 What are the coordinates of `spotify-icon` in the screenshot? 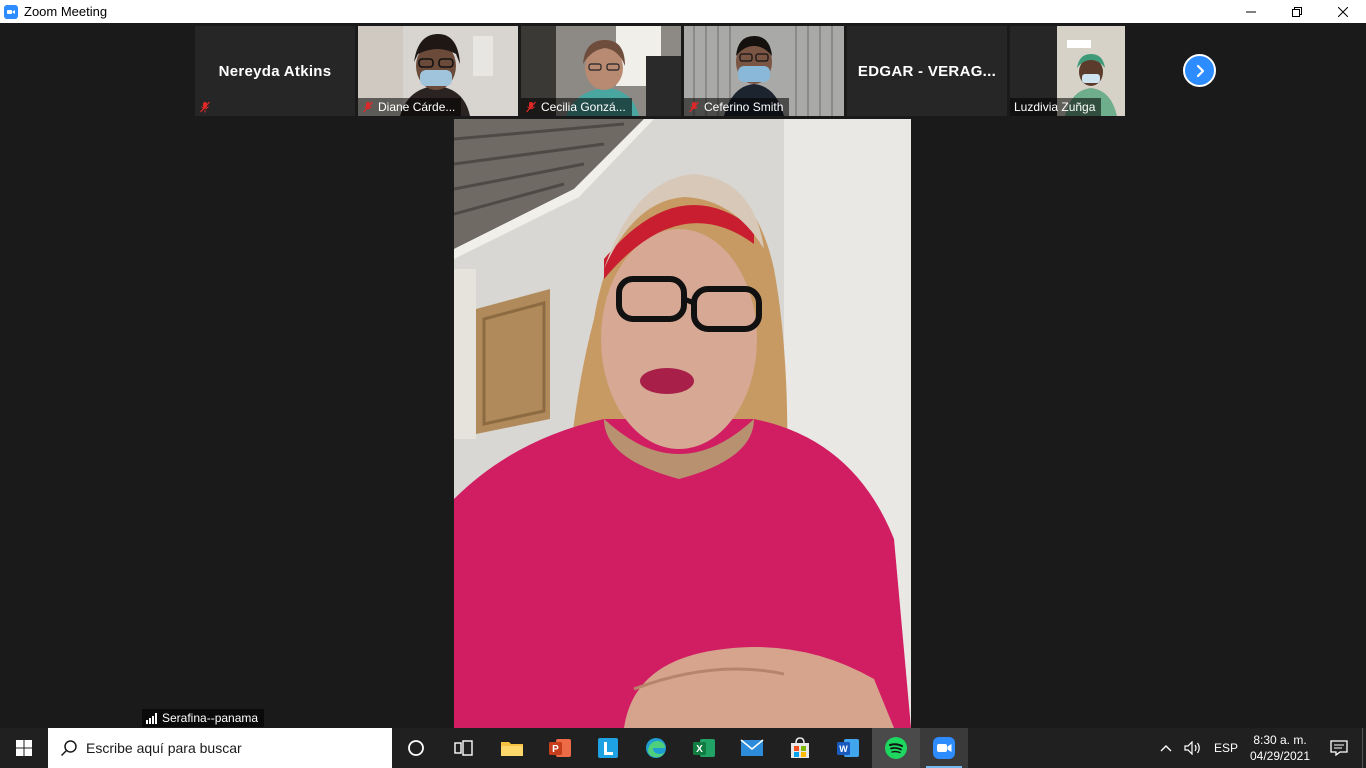 It's located at (896, 748).